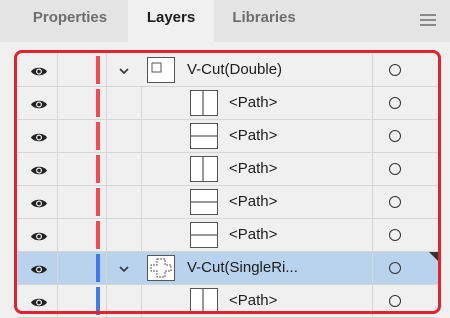  I want to click on panel-tab-bar: Properties Layers Libraries, so click(225, 21).